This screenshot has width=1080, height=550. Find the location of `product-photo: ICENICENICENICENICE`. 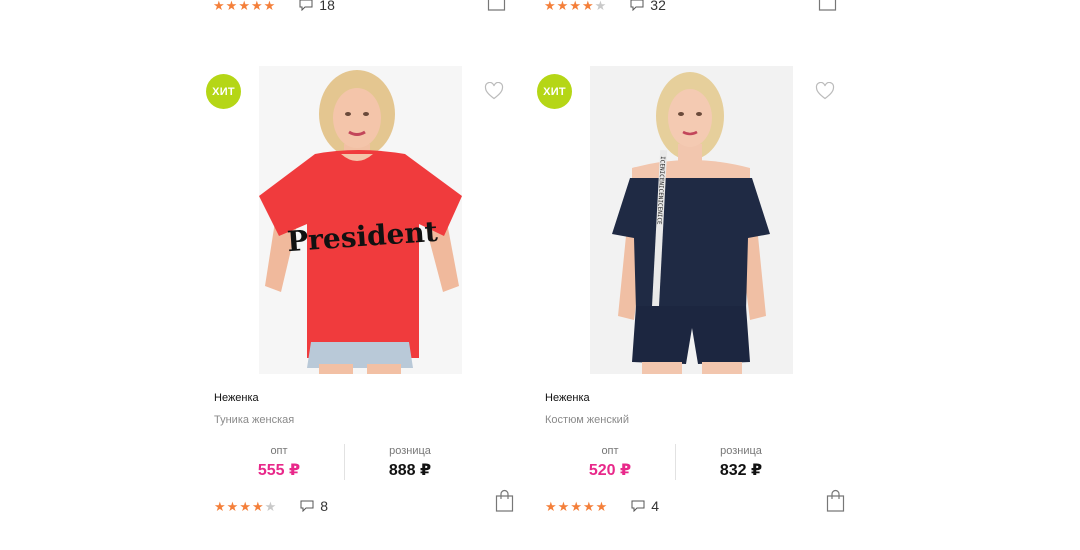

product-photo: ICENICENICENICENICE is located at coordinates (691, 220).